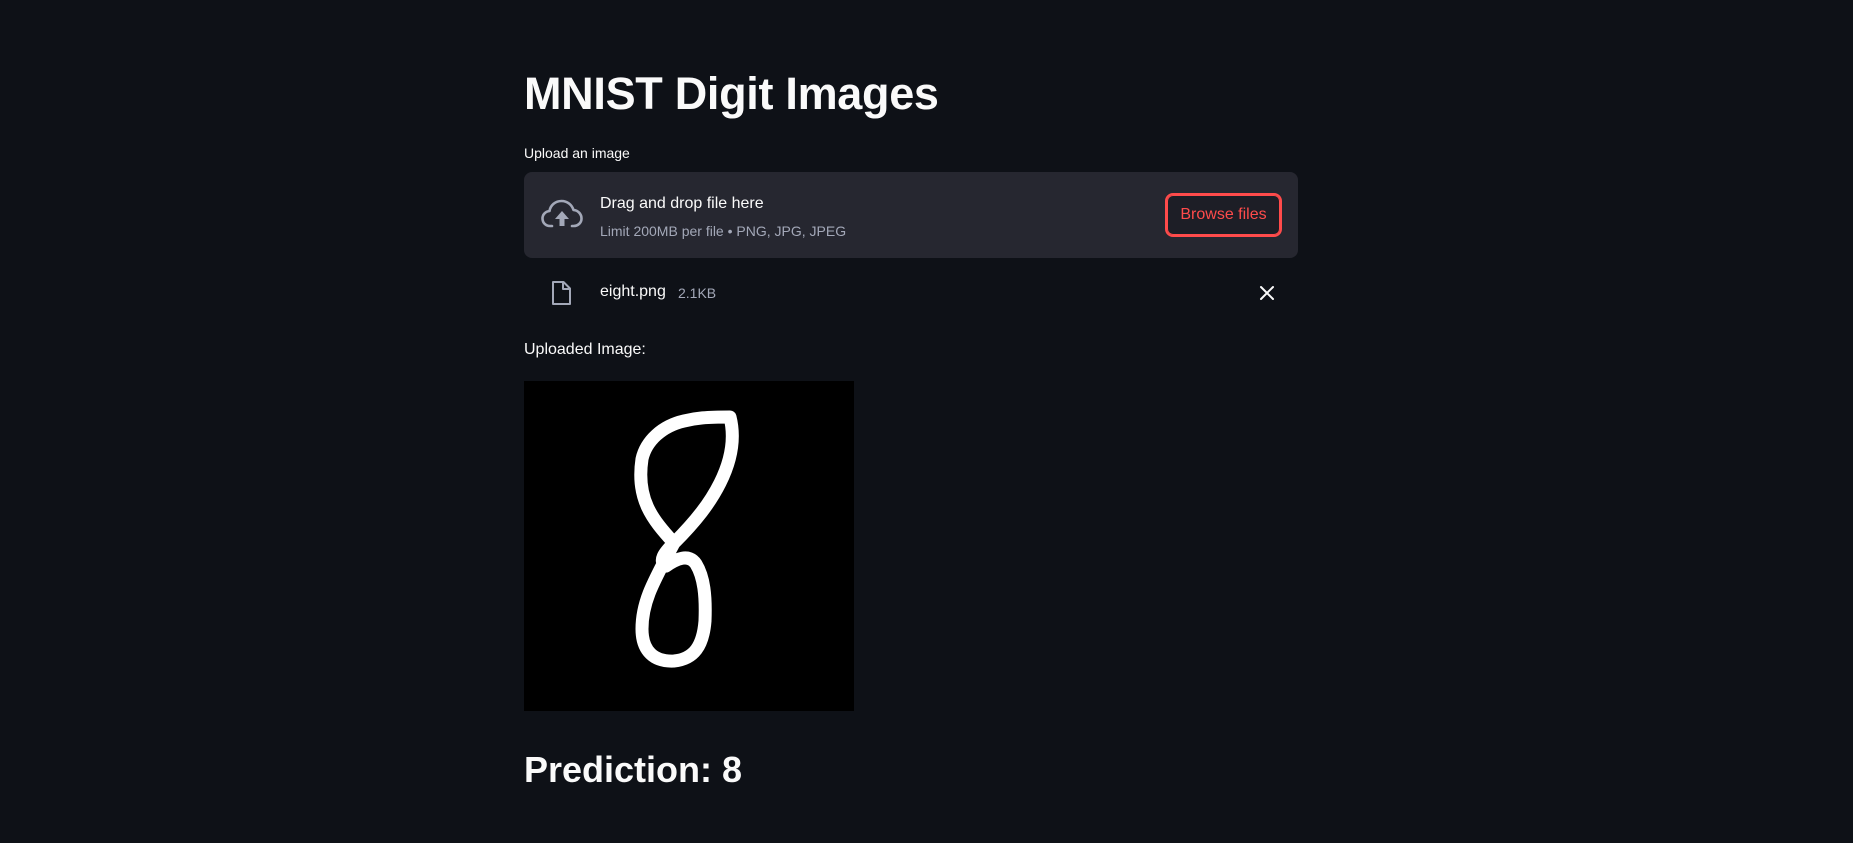 This screenshot has height=843, width=1853. I want to click on upload-label: Upload an image, so click(577, 153).